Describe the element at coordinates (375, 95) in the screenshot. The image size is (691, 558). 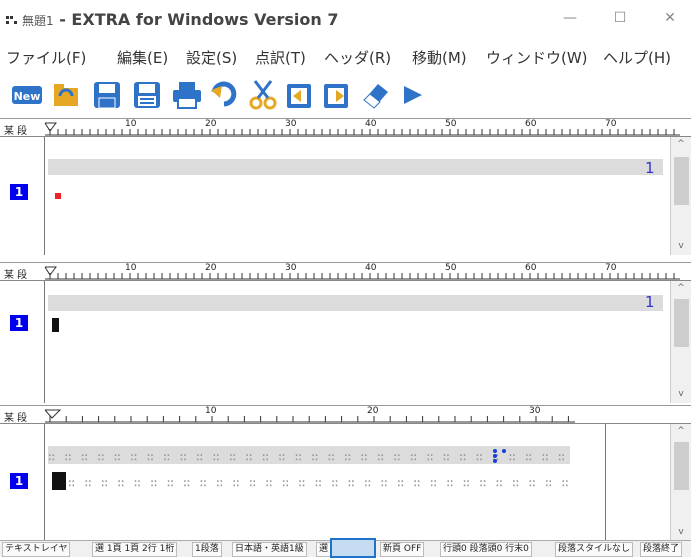
I see `eraser-icon` at that location.